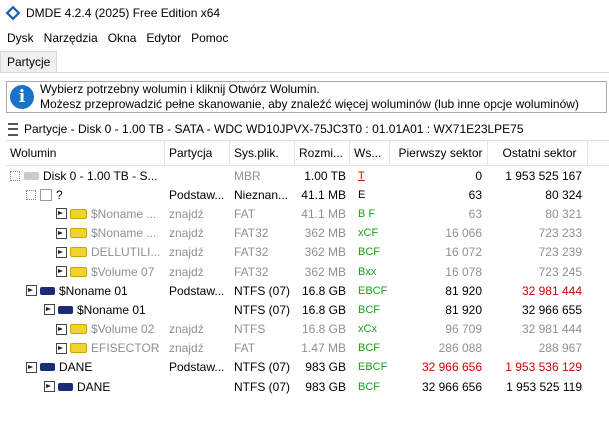 Image resolution: width=609 pixels, height=427 pixels. What do you see at coordinates (323, 194) in the screenshot?
I see `size: 41.1 MB` at bounding box center [323, 194].